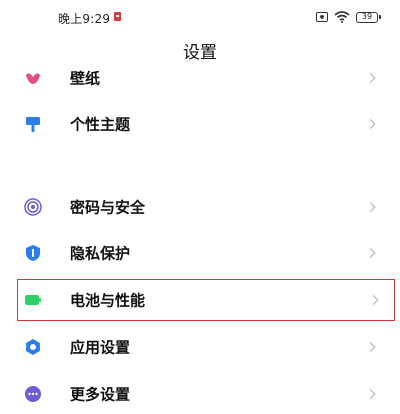  Describe the element at coordinates (117, 16) in the screenshot. I see `notification-icon` at that location.